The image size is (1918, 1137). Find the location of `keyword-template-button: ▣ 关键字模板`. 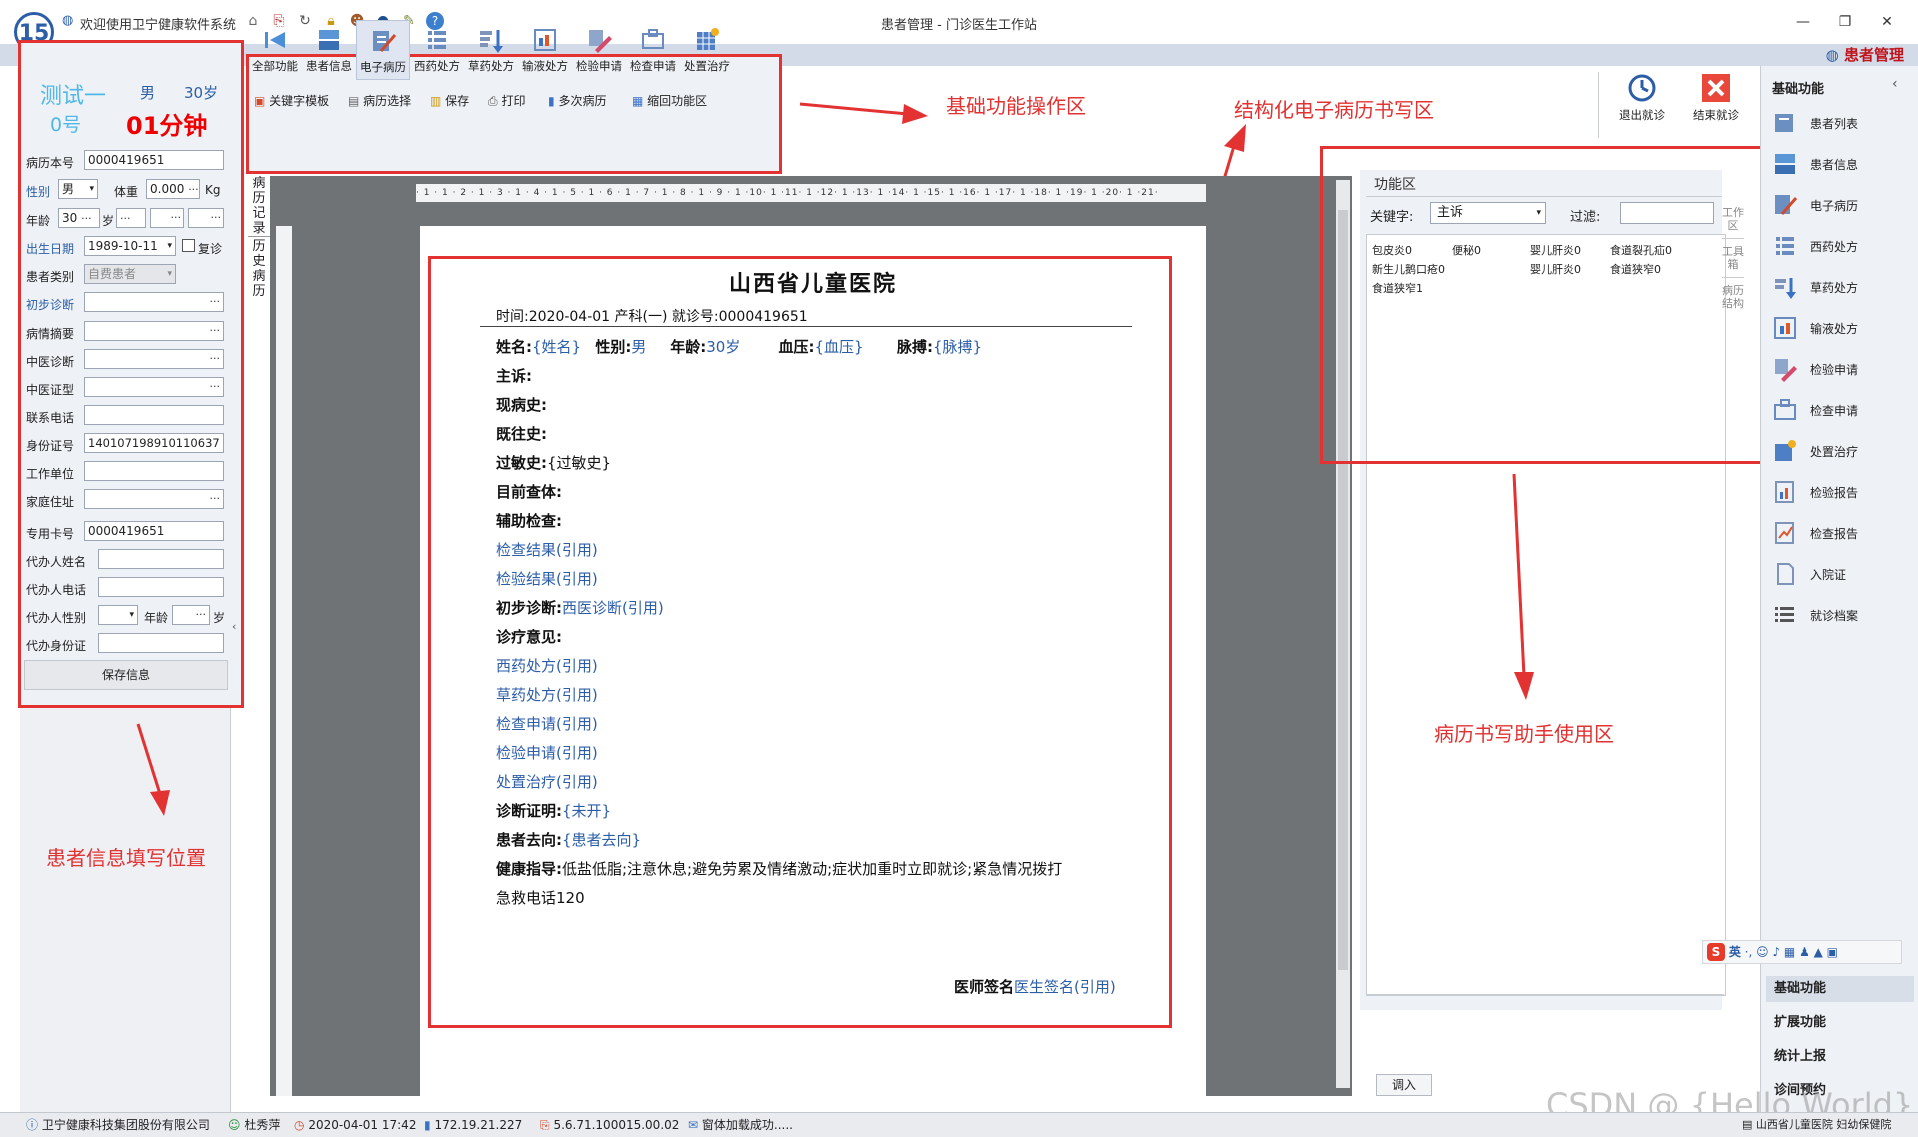

keyword-template-button: ▣ 关键字模板 is located at coordinates (291, 100).